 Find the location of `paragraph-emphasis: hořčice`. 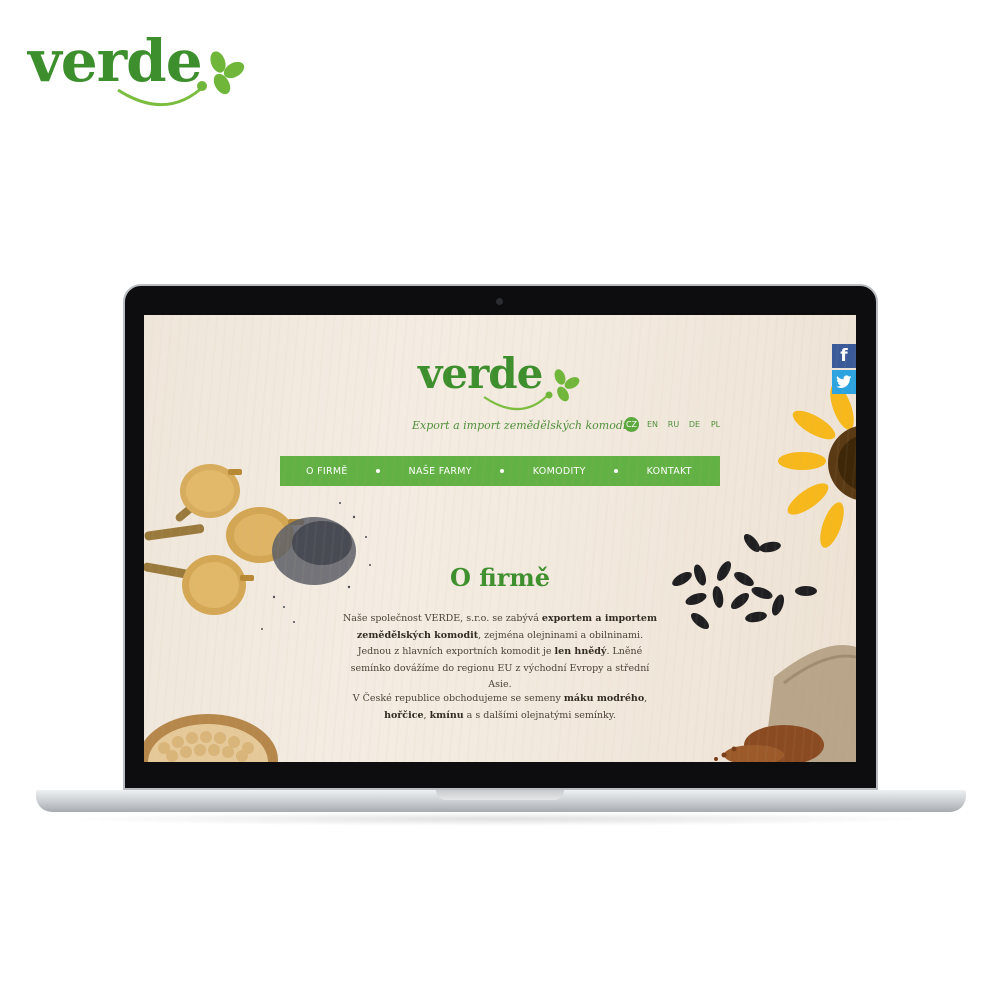

paragraph-emphasis: hořčice is located at coordinates (404, 715).